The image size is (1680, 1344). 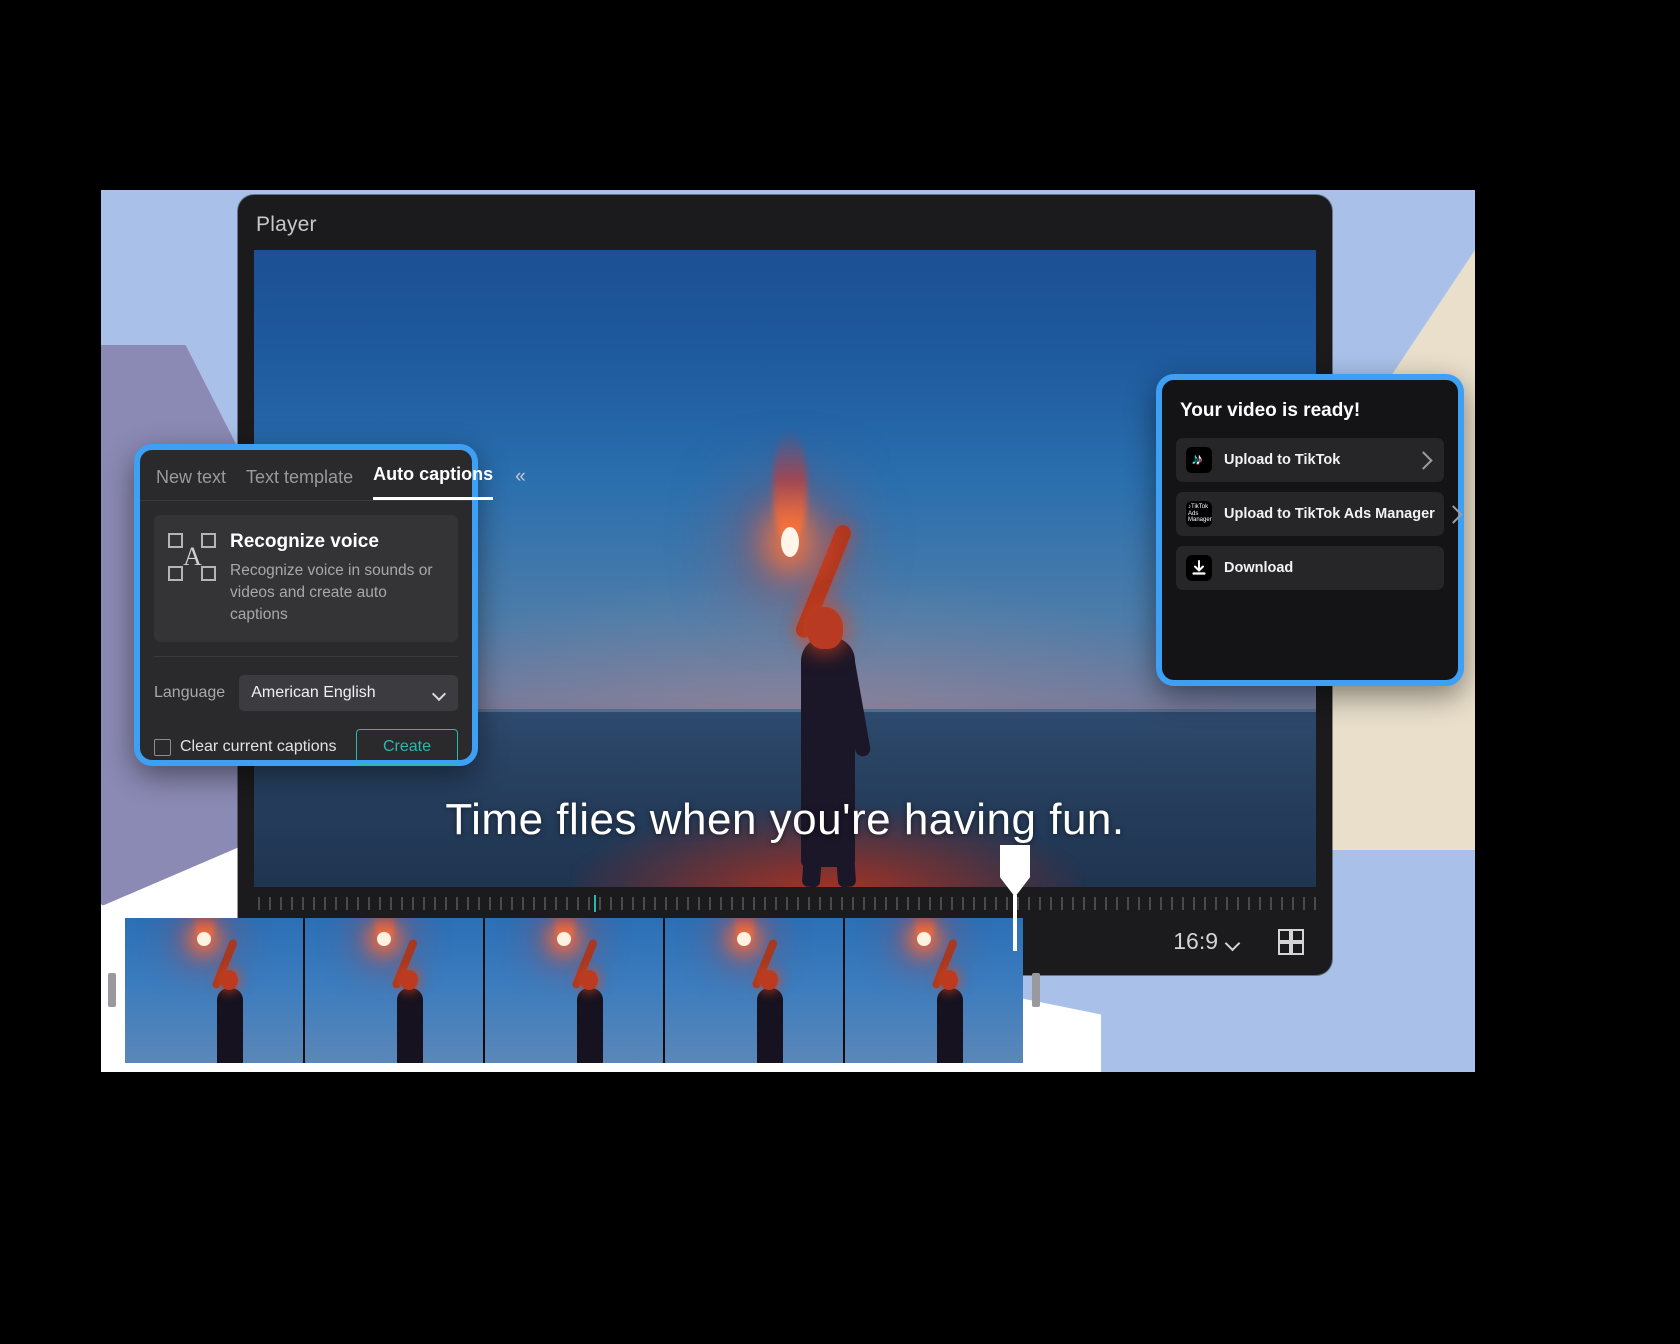 I want to click on tab-new-text: New text, so click(x=191, y=483).